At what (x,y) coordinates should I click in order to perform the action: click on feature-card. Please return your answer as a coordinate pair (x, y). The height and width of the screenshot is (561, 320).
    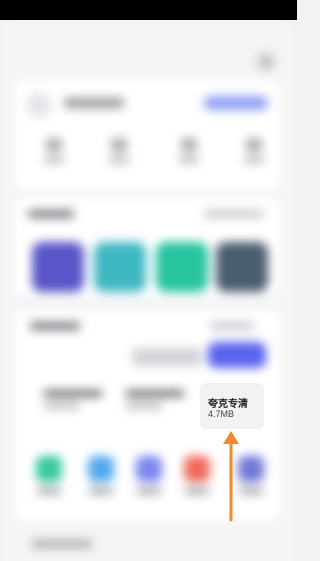
    Looking at the image, I should click on (147, 247).